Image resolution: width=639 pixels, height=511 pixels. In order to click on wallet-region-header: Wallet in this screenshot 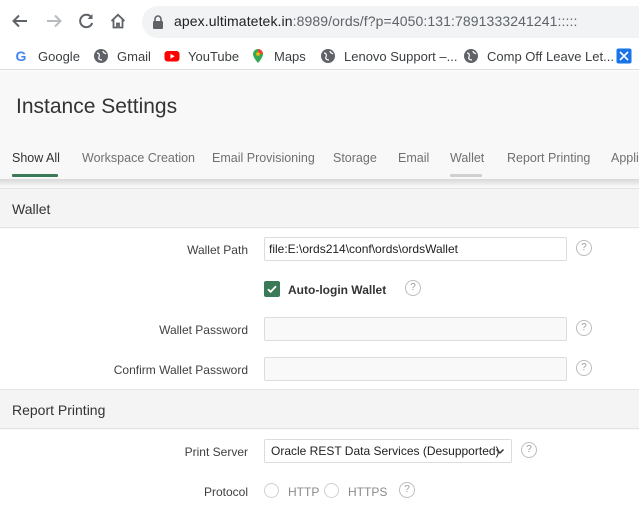, I will do `click(319, 208)`.